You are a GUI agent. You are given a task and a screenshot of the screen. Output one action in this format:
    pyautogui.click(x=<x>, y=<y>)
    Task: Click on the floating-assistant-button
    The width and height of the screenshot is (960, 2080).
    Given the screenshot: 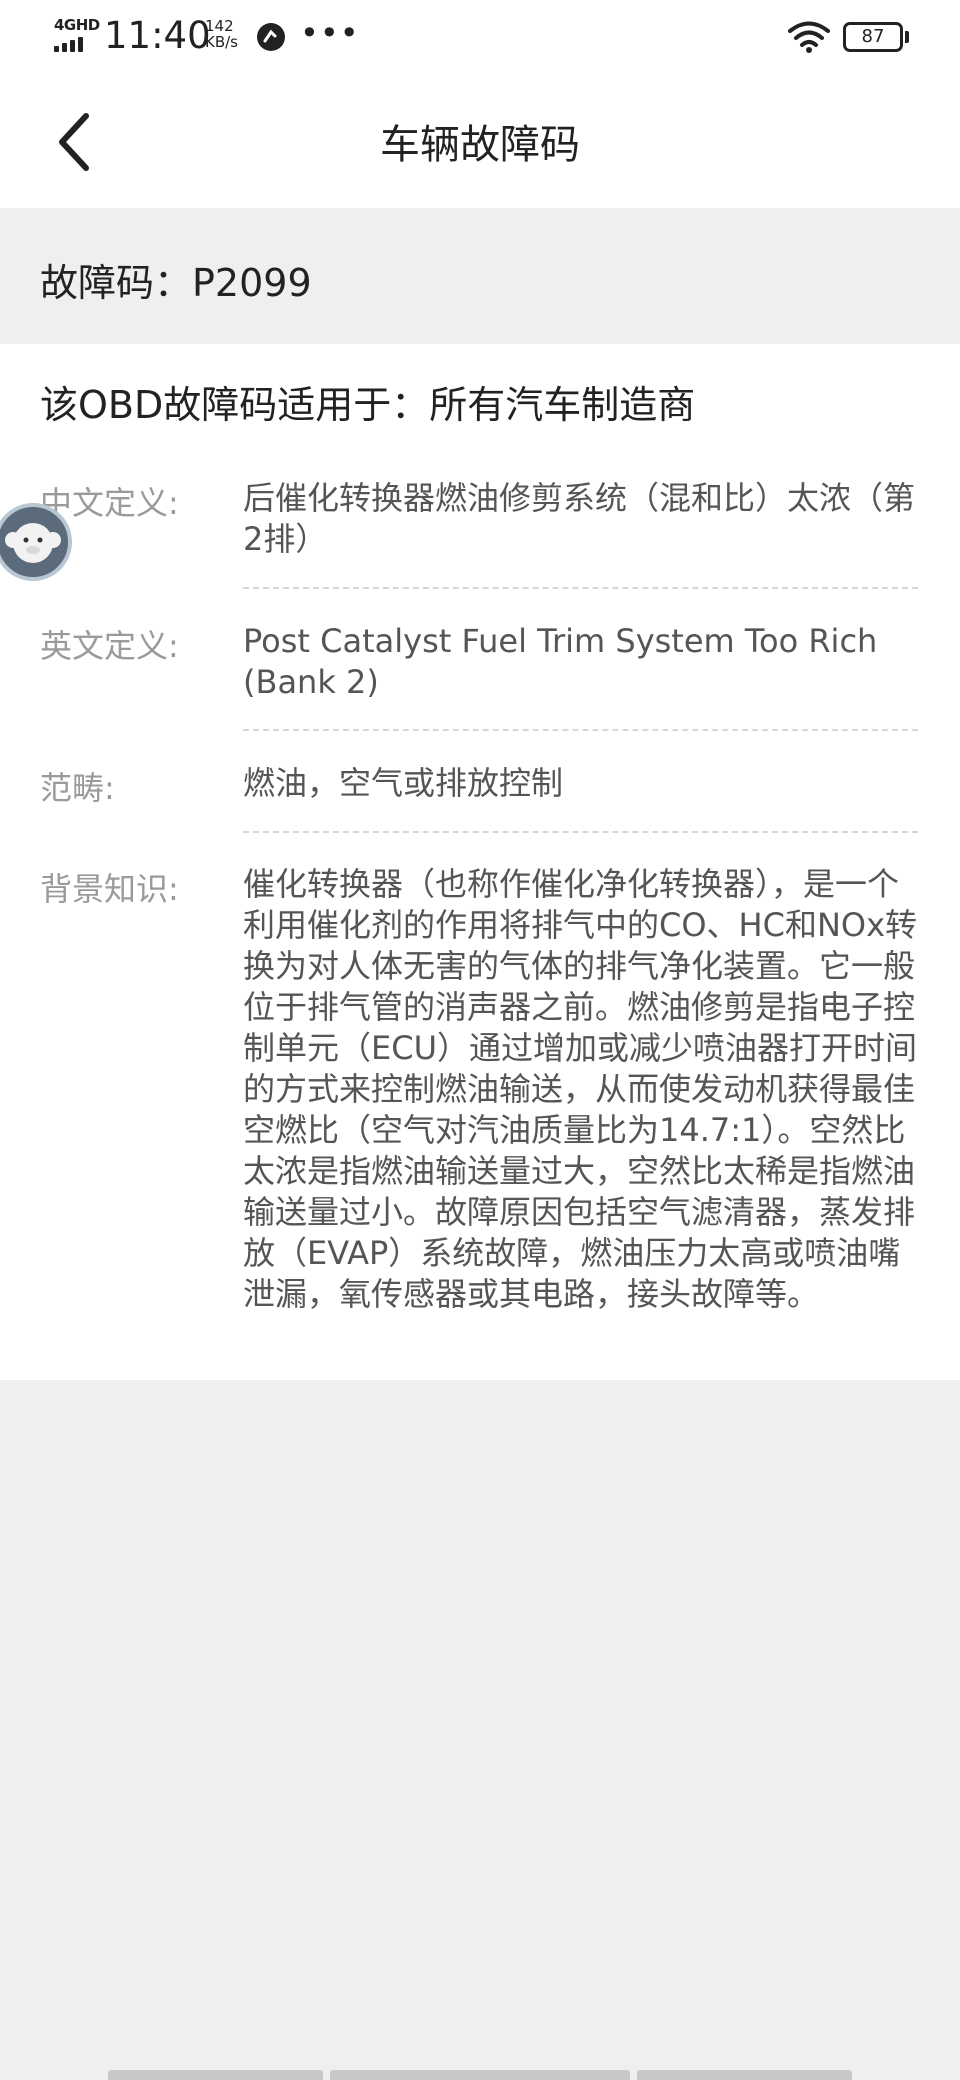 What is the action you would take?
    pyautogui.click(x=36, y=542)
    